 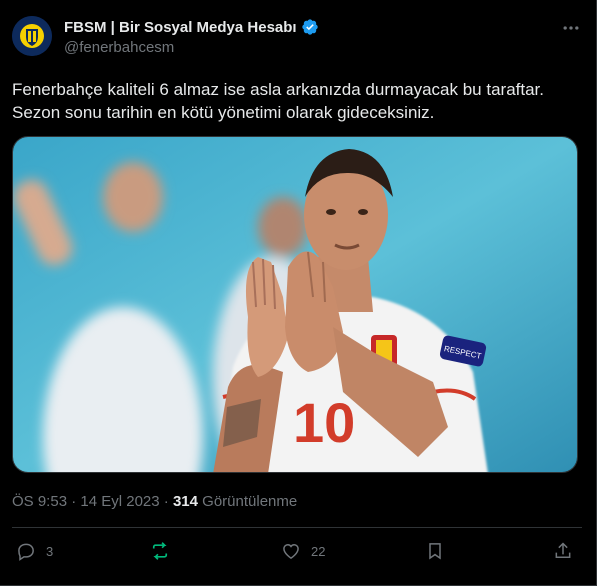 I want to click on more-dots-icon, so click(x=571, y=28).